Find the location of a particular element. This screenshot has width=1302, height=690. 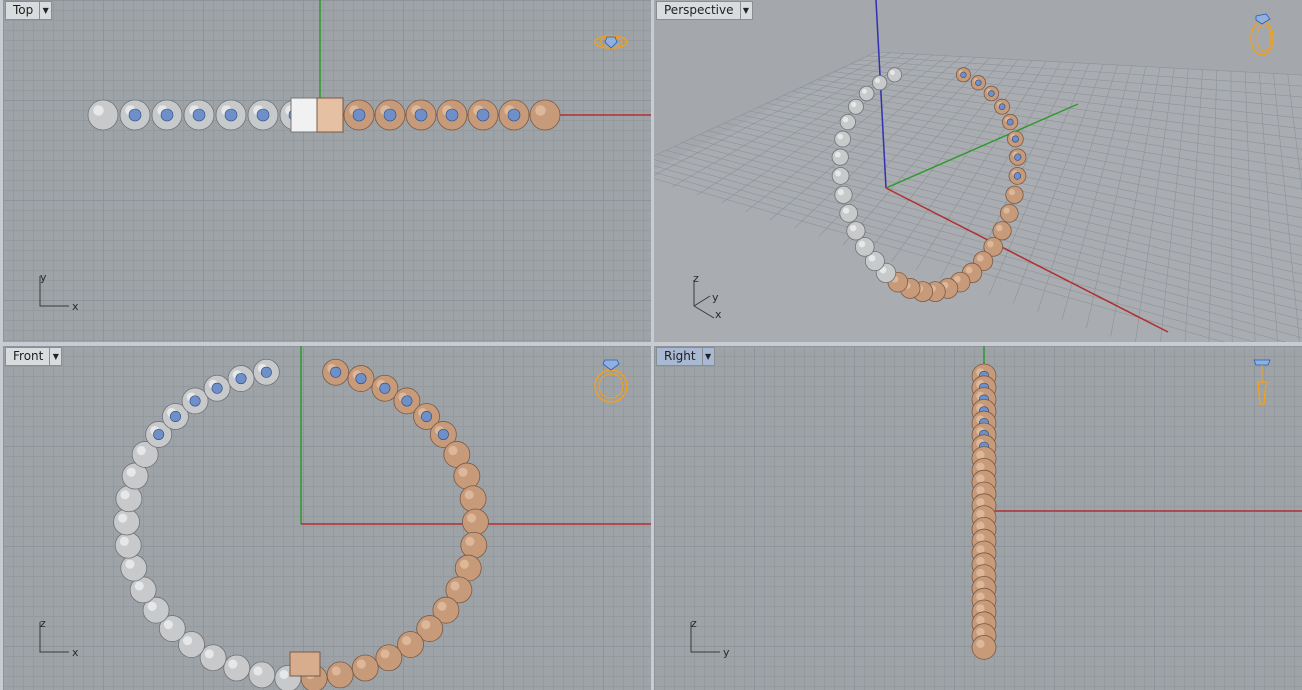

axis-triad-icon: z x is located at coordinates (59, 638).